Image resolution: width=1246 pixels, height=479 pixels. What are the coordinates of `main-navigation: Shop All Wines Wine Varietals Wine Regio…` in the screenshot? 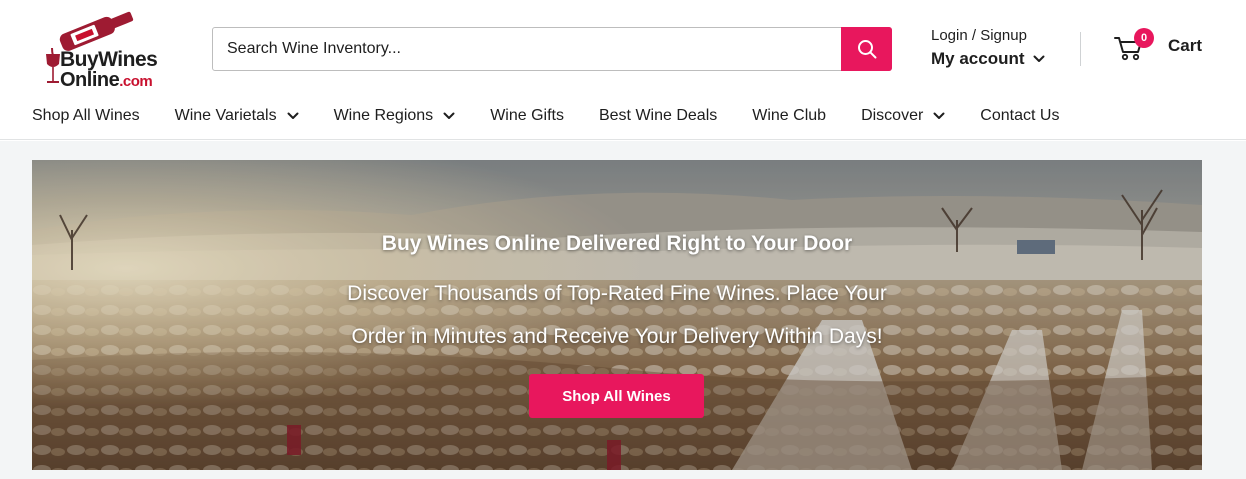 It's located at (563, 116).